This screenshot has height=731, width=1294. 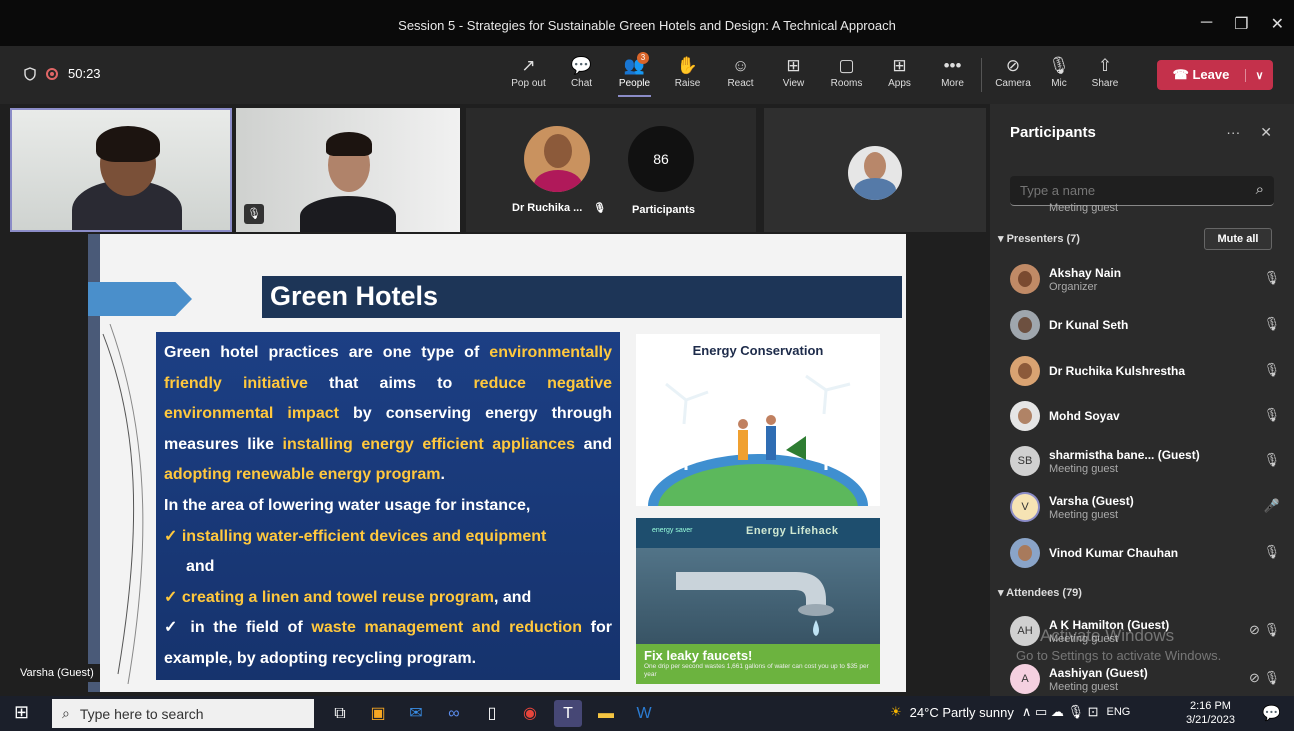 I want to click on window-controls: ─ ❐ ✕, so click(x=1242, y=24).